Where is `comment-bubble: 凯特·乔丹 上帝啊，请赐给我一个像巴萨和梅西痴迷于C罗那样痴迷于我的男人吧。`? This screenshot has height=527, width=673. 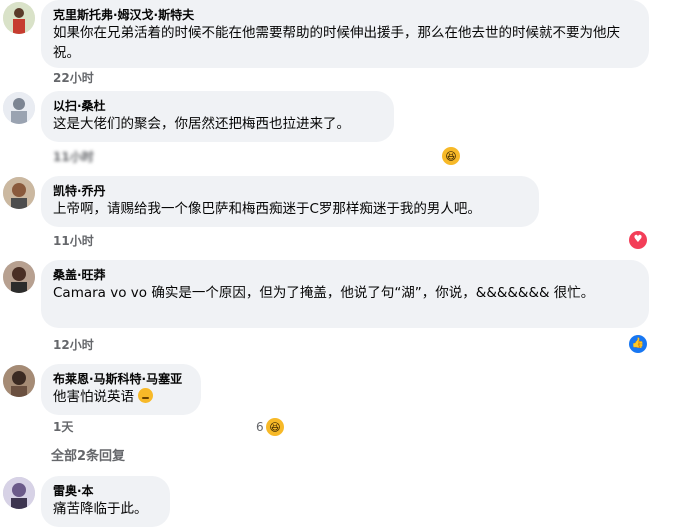 comment-bubble: 凯特·乔丹 上帝啊，请赐给我一个像巴萨和梅西痴迷于C罗那样痴迷于我的男人吧。 is located at coordinates (290, 201).